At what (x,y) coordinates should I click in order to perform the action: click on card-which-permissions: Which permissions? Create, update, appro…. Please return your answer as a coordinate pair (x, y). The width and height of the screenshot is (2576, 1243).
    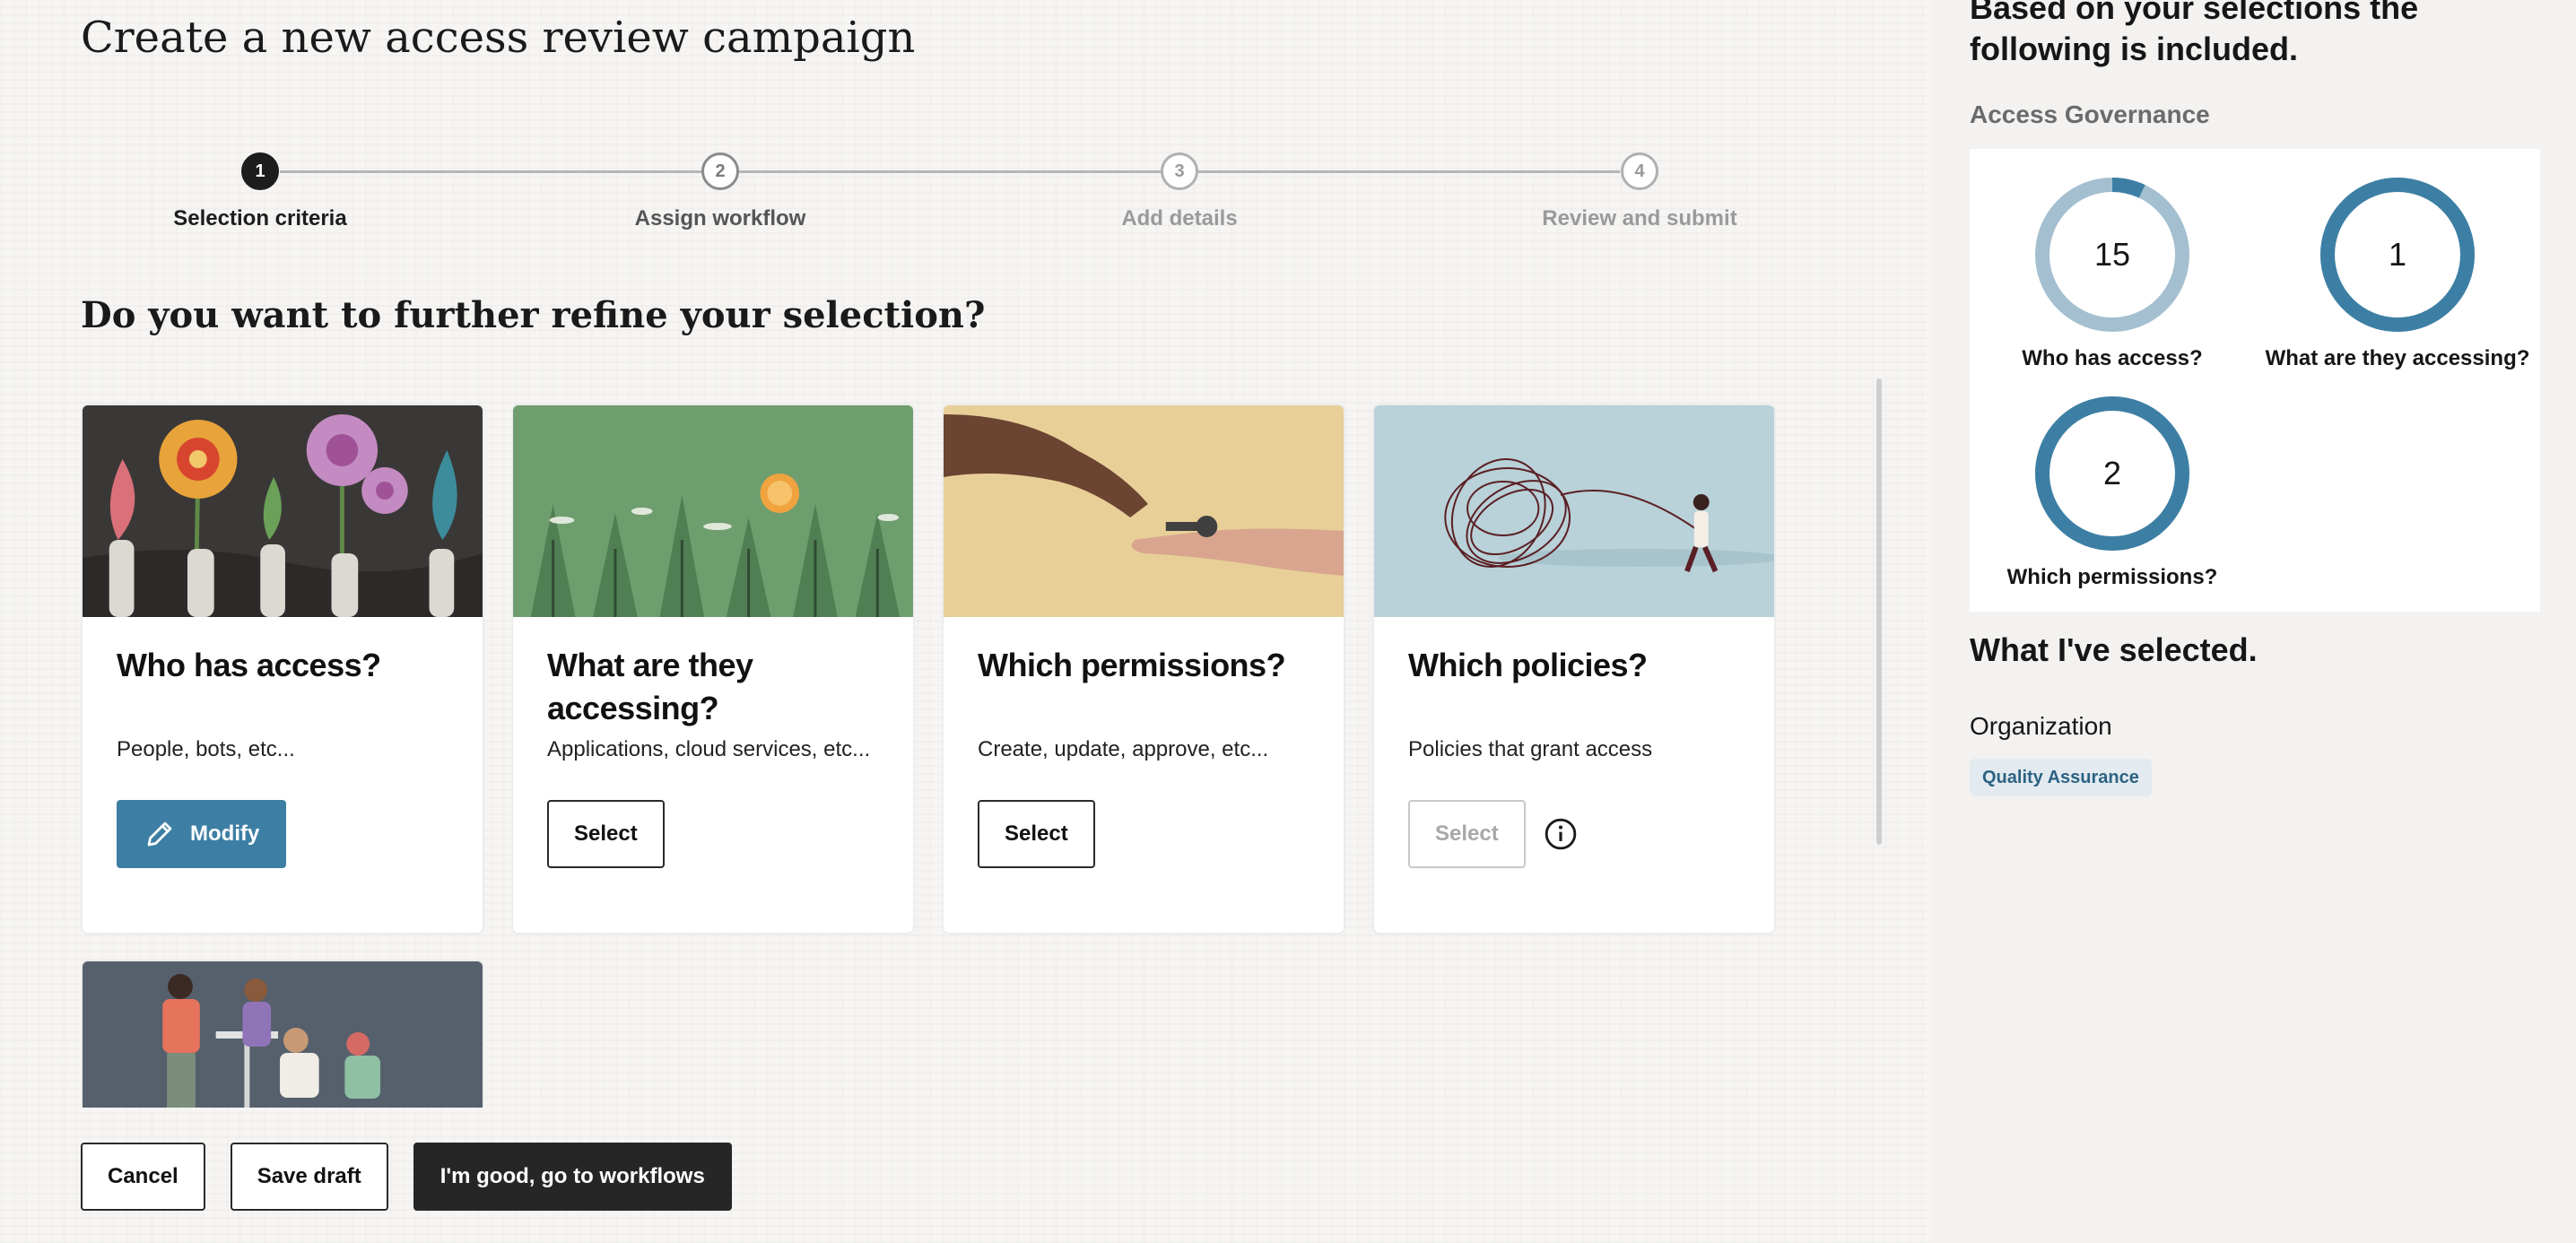
    Looking at the image, I should click on (1143, 669).